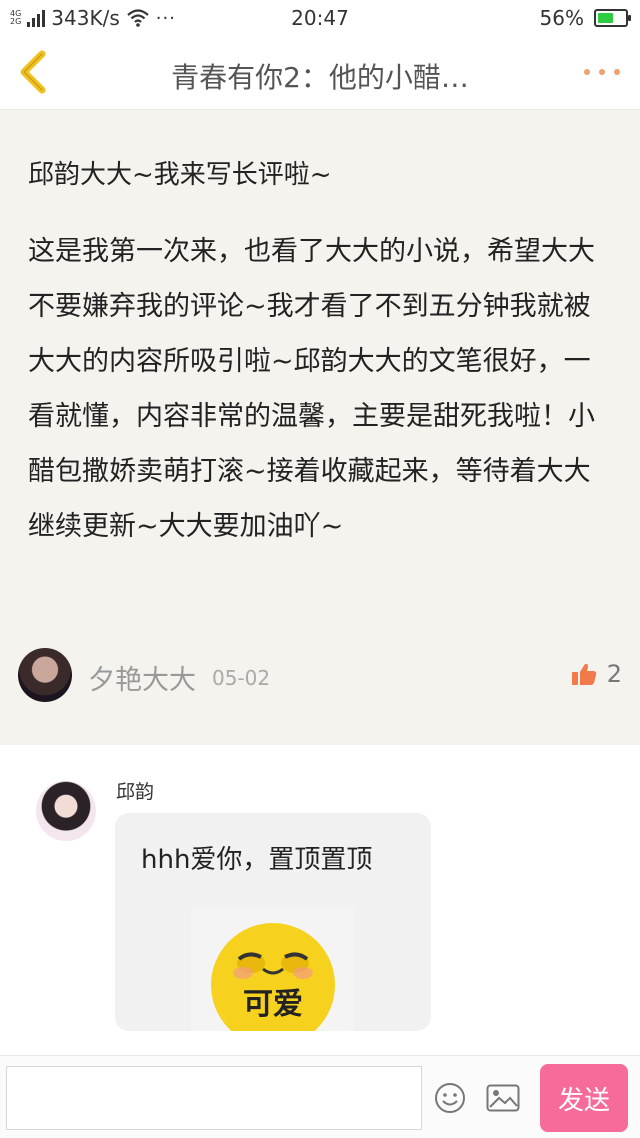 The height and width of the screenshot is (1138, 640). What do you see at coordinates (587, 72) in the screenshot?
I see `more-dots-icon` at bounding box center [587, 72].